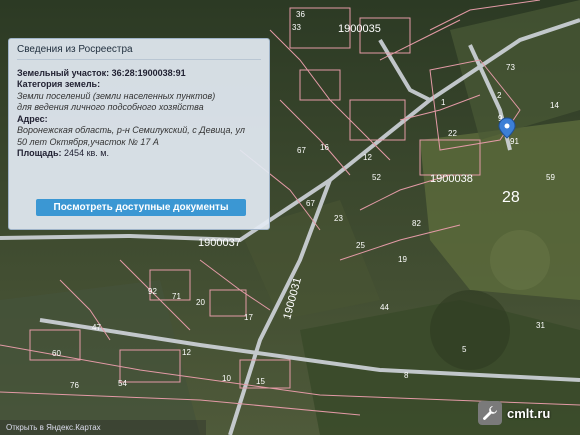 The width and height of the screenshot is (580, 435). What do you see at coordinates (176, 296) in the screenshot?
I see `parcel-number-label: 71` at bounding box center [176, 296].